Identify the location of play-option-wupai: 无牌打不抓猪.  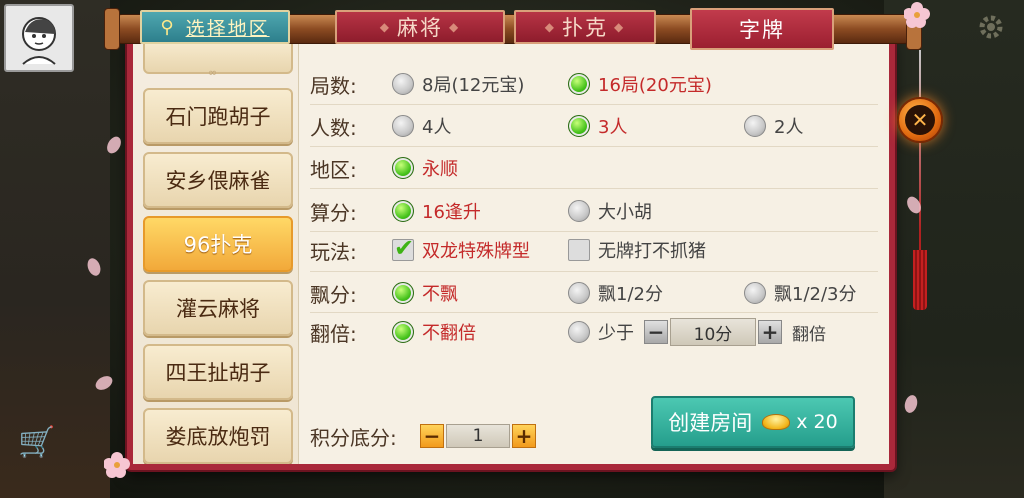
(637, 250).